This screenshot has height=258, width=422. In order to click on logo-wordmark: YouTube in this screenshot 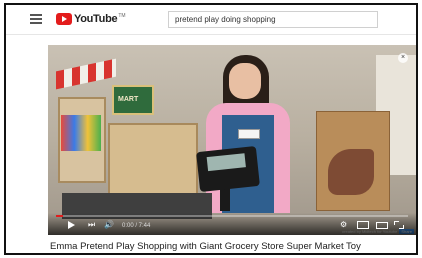, I will do `click(96, 19)`.